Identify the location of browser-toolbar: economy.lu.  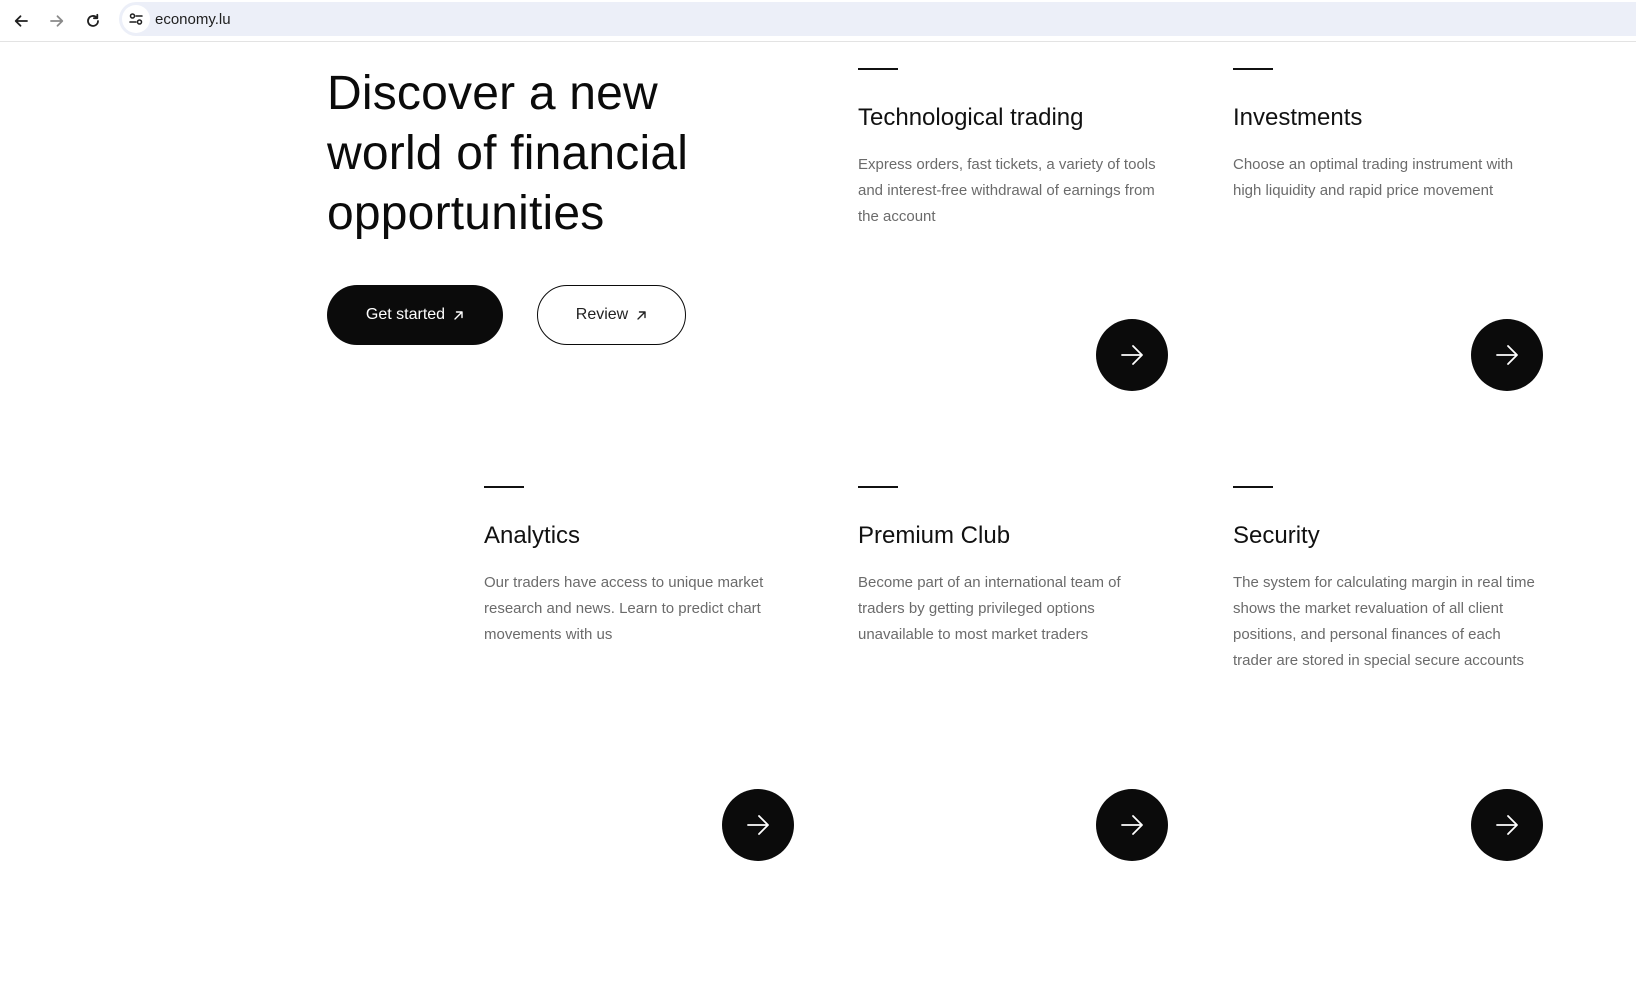
(818, 21).